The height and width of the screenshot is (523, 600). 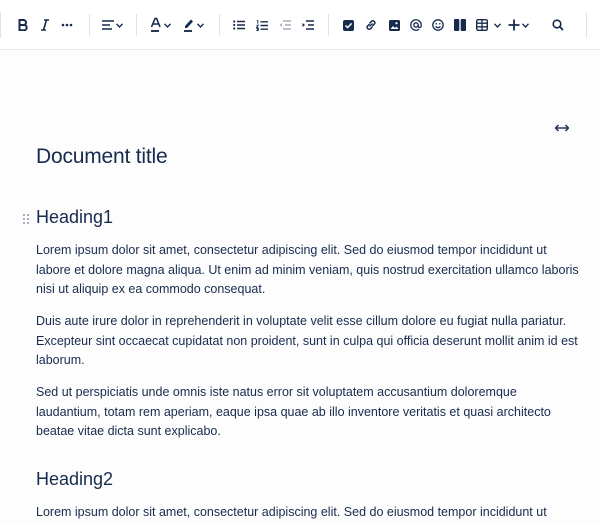 I want to click on link-button, so click(x=371, y=25).